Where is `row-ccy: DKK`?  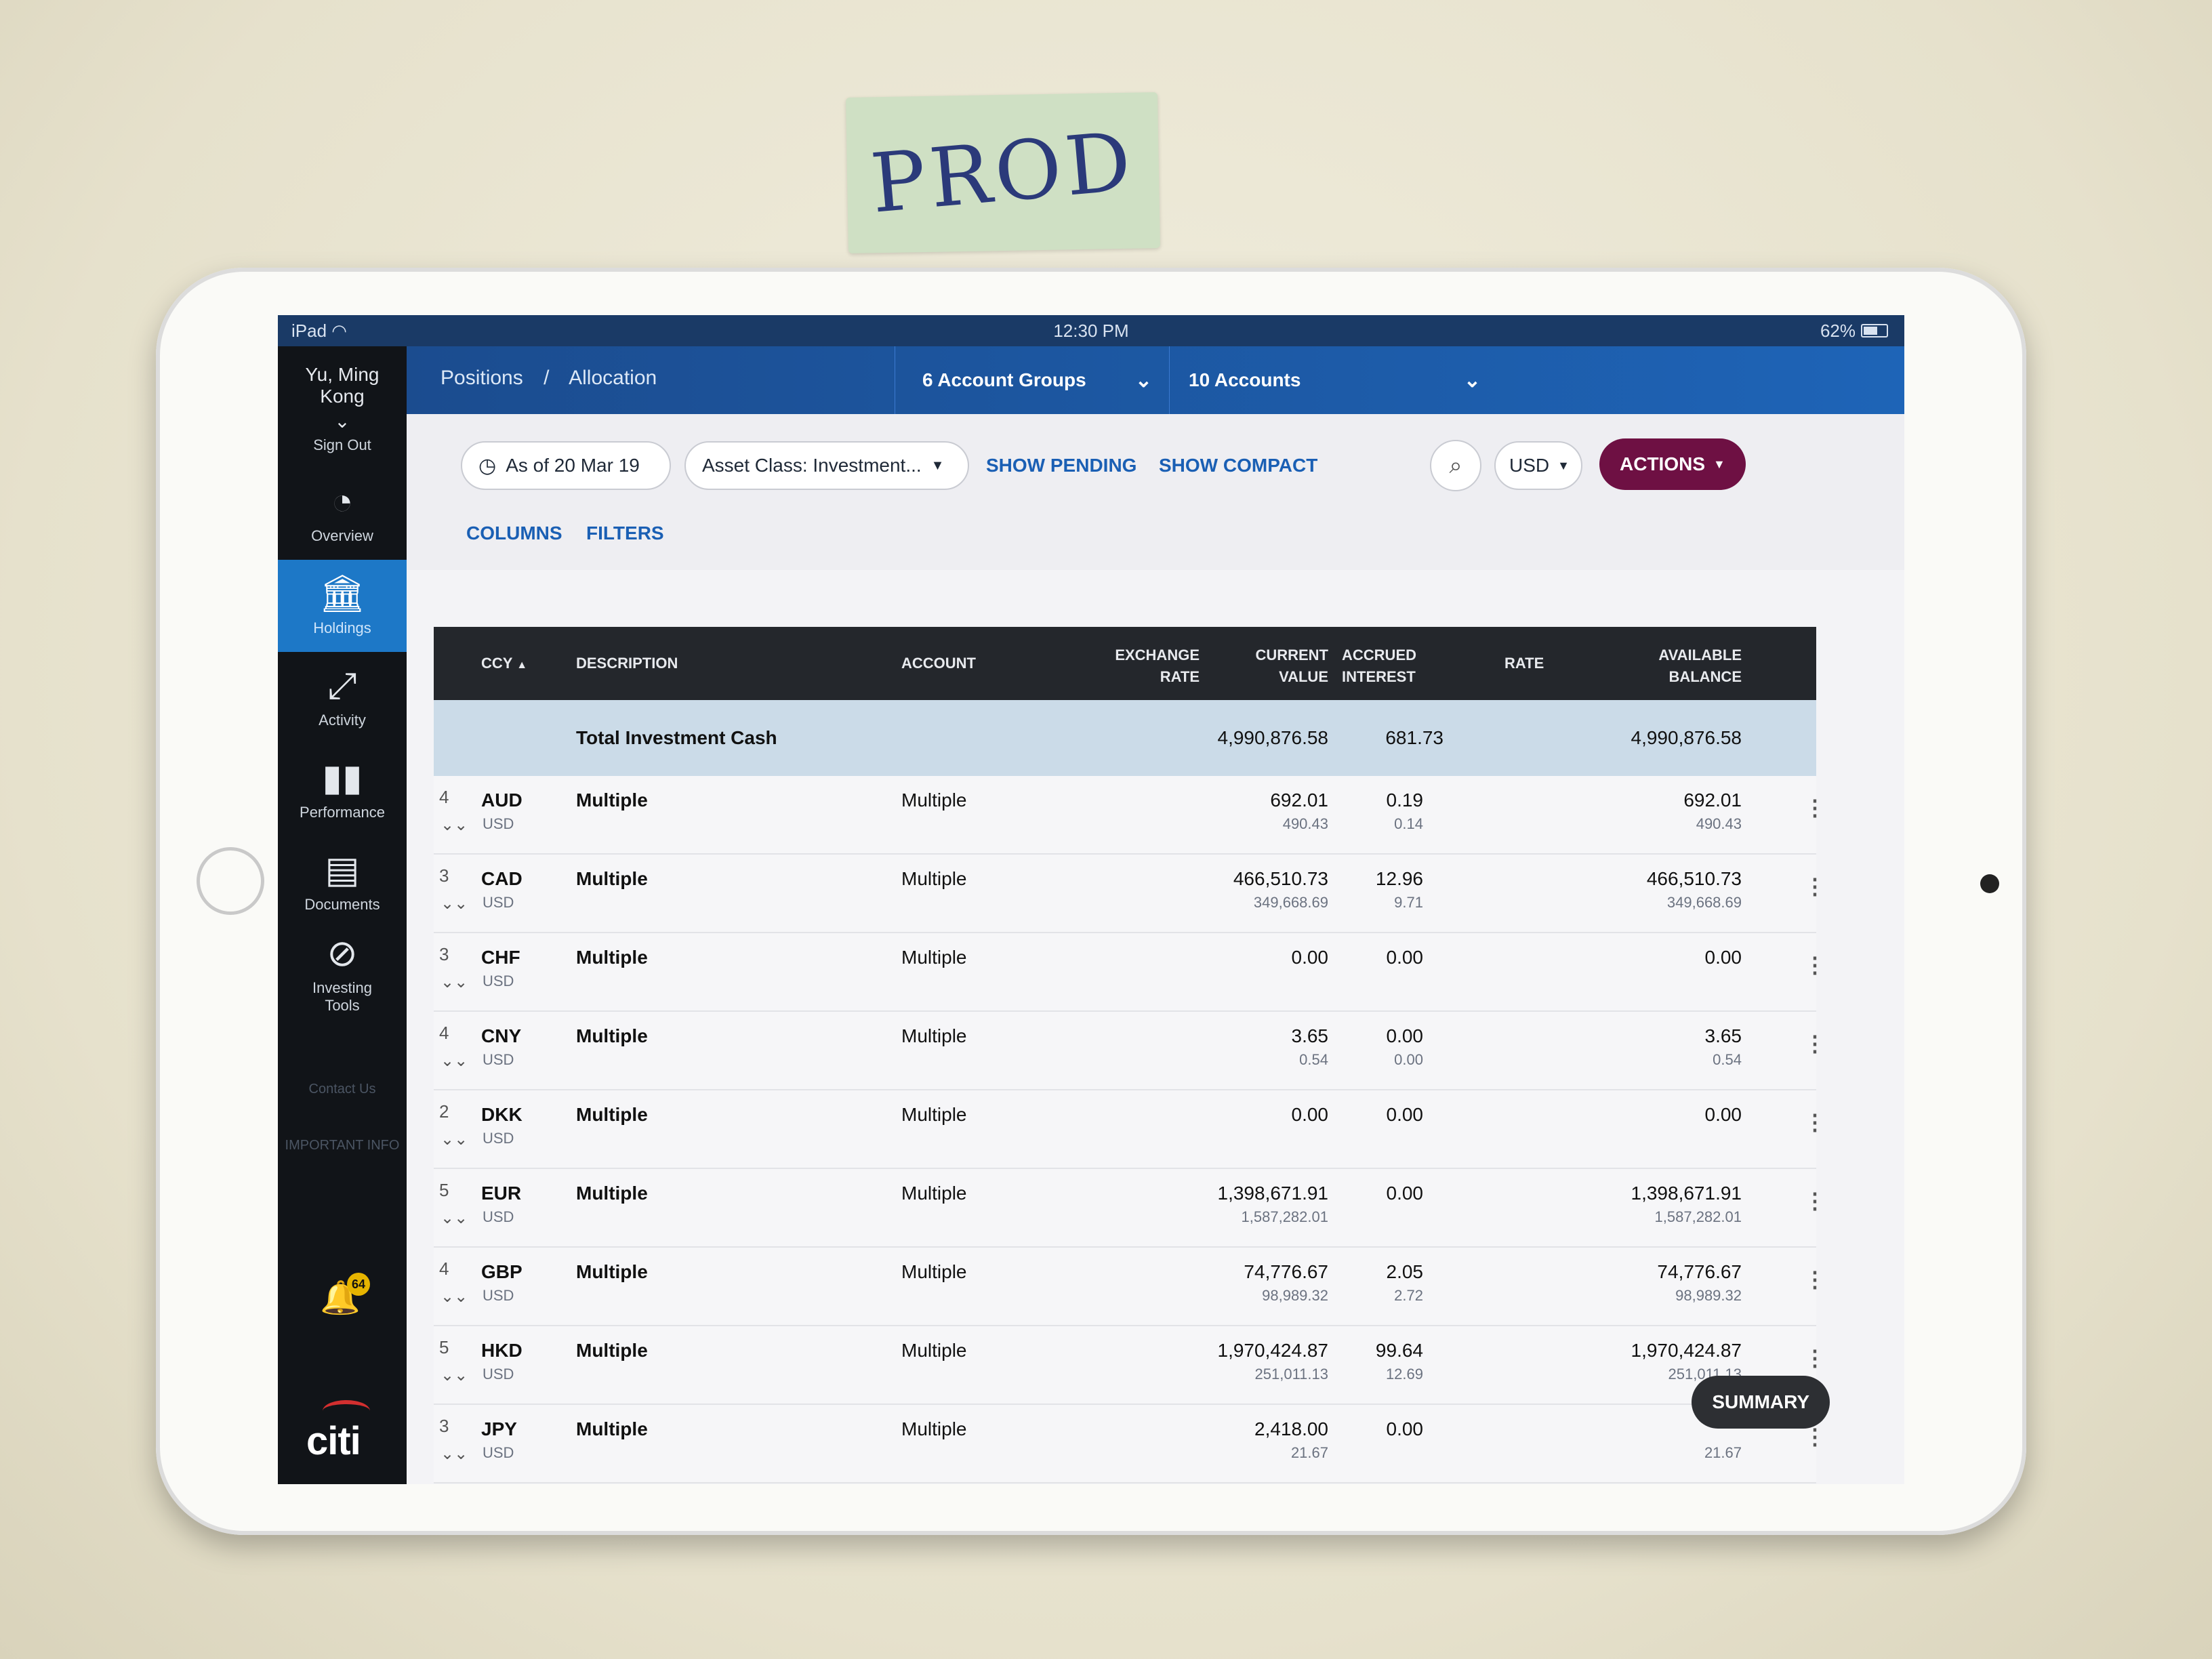 row-ccy: DKK is located at coordinates (502, 1114).